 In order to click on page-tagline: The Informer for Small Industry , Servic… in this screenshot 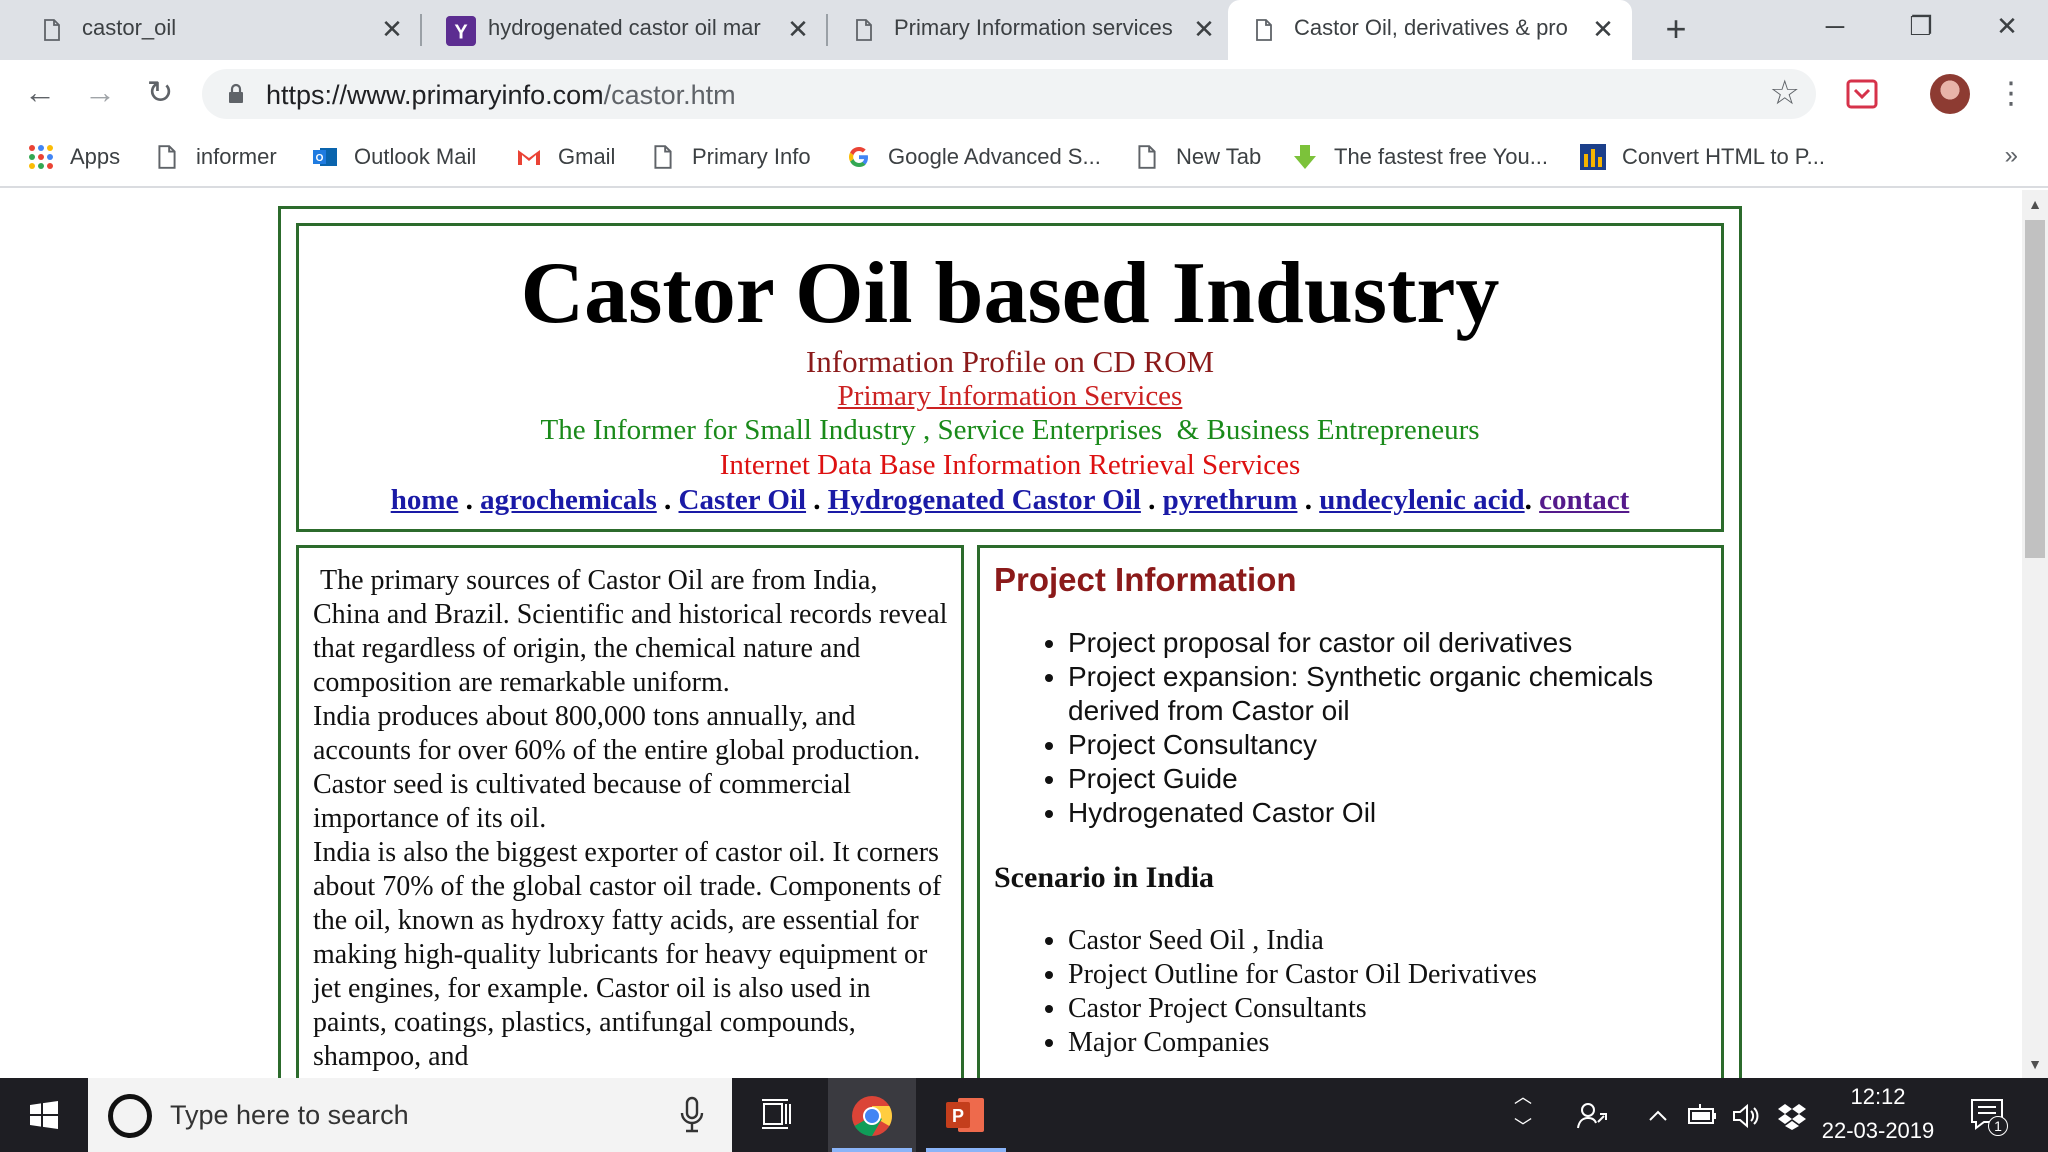, I will do `click(1010, 430)`.